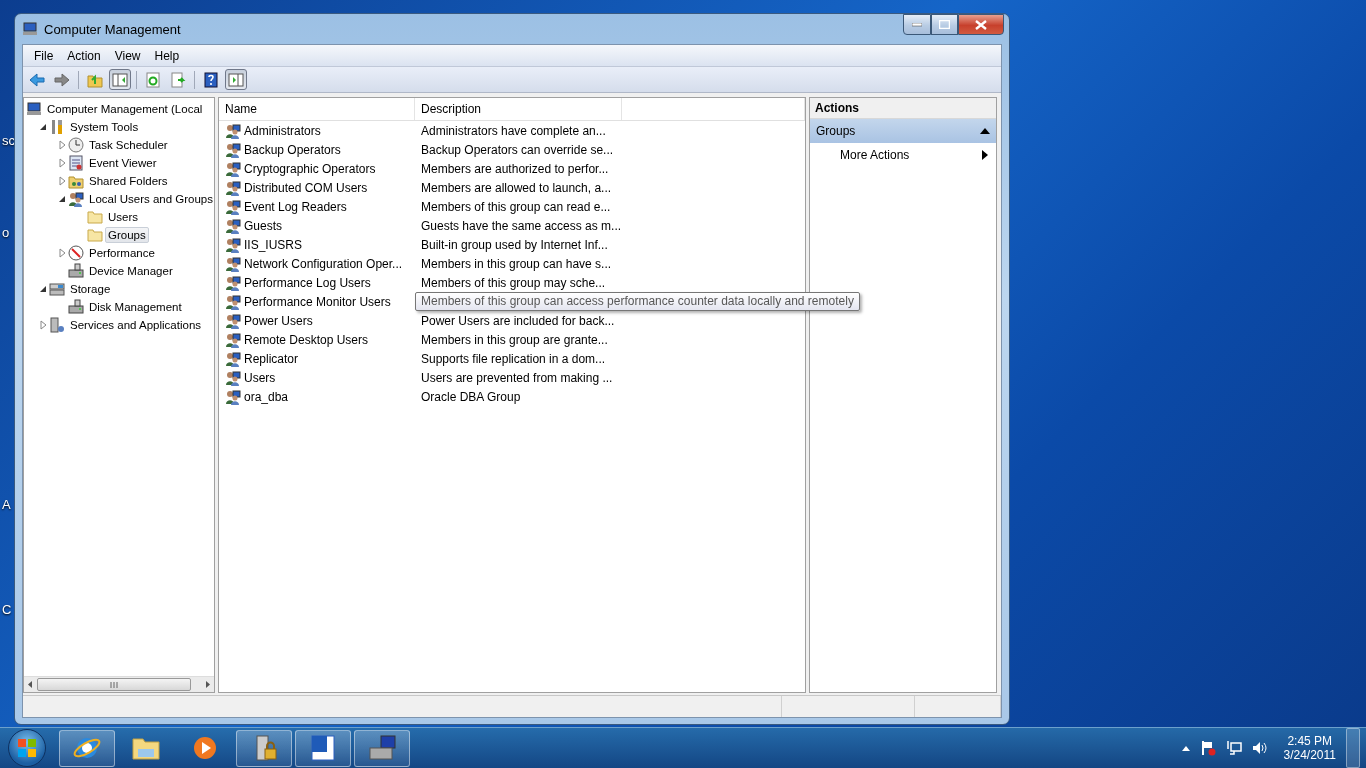 Image resolution: width=1366 pixels, height=768 pixels. Describe the element at coordinates (278, 320) in the screenshot. I see `group-name: Power Users` at that location.